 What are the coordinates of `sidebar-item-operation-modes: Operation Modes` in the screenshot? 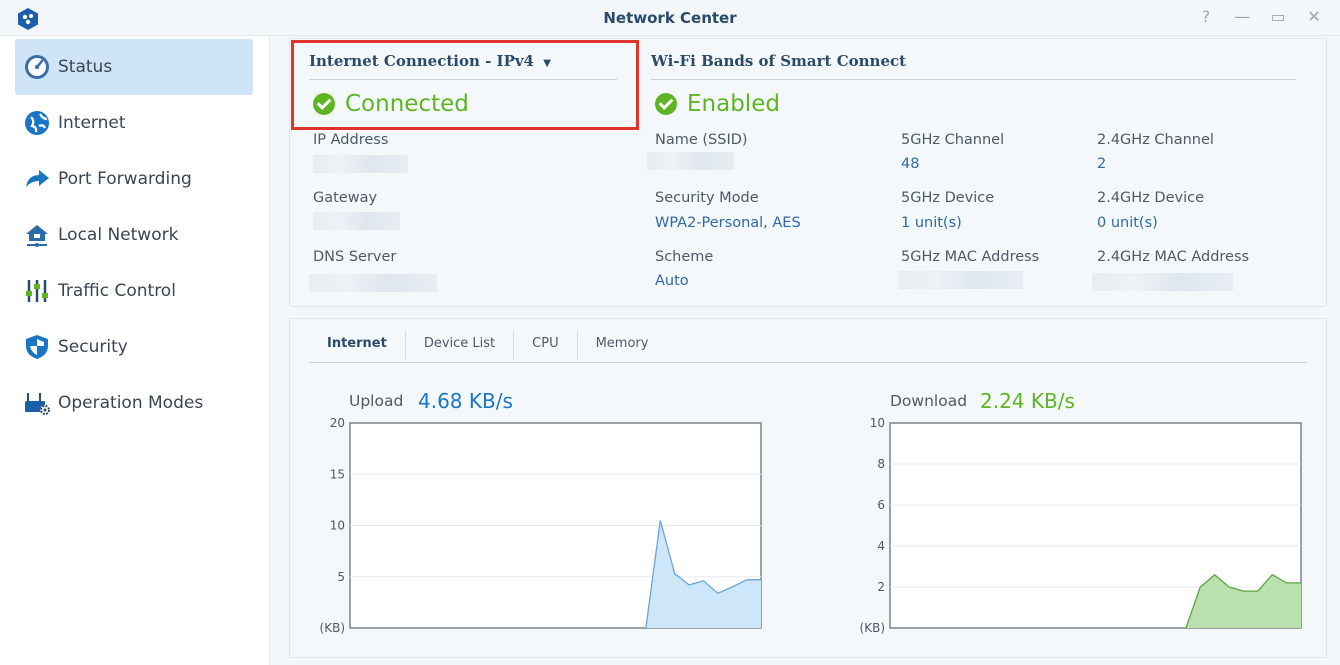 It's located at (134, 403).